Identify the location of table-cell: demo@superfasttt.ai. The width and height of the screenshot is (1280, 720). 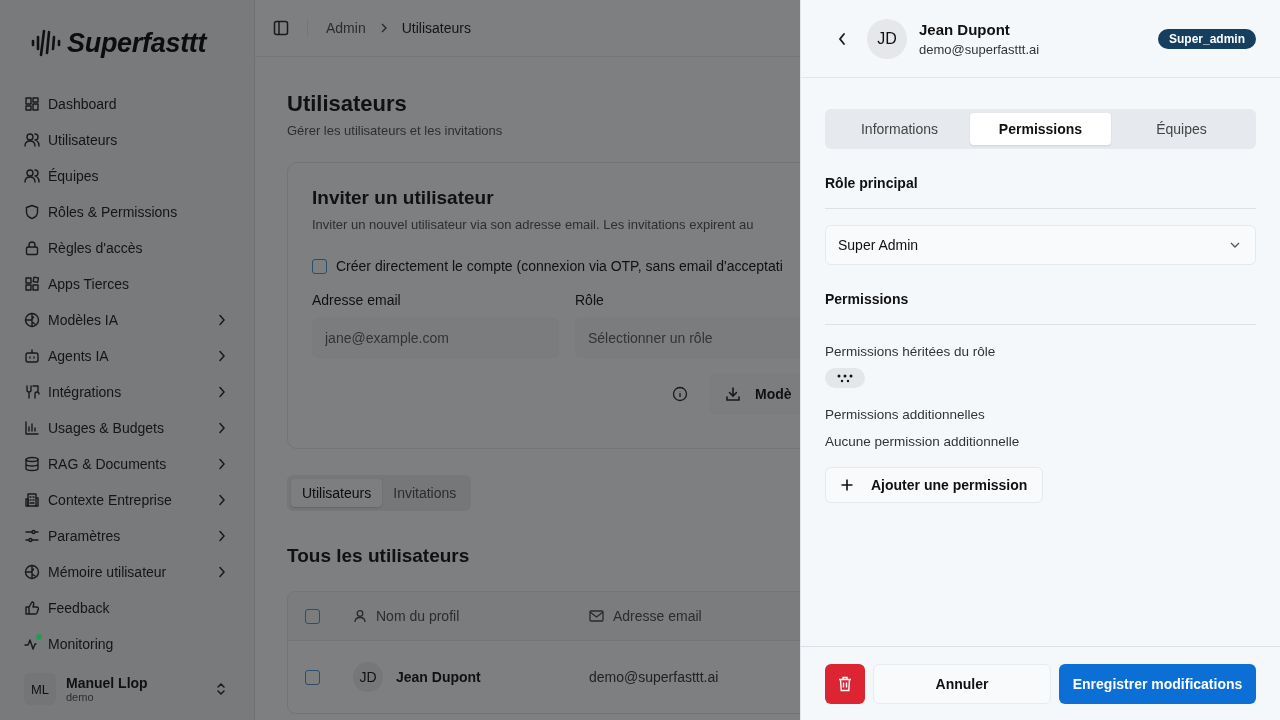
(654, 677).